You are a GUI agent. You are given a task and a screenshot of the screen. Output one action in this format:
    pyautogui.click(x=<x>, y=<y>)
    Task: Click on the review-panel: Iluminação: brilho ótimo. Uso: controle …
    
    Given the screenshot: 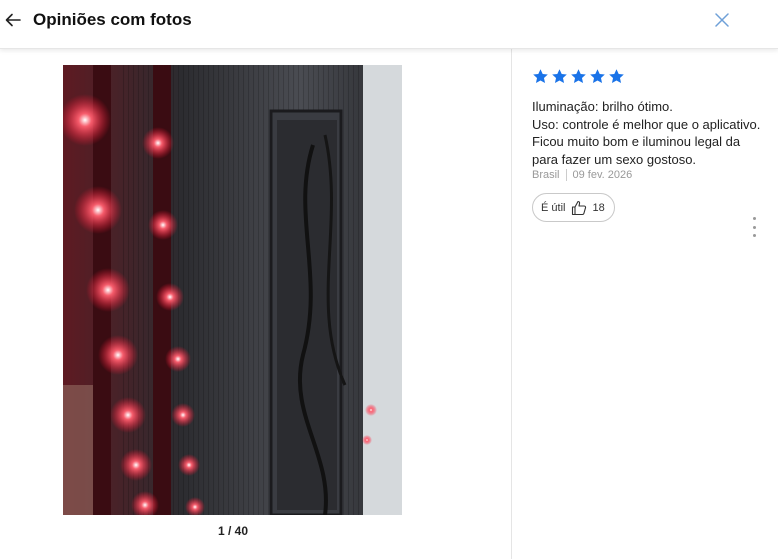 What is the action you would take?
    pyautogui.click(x=652, y=152)
    